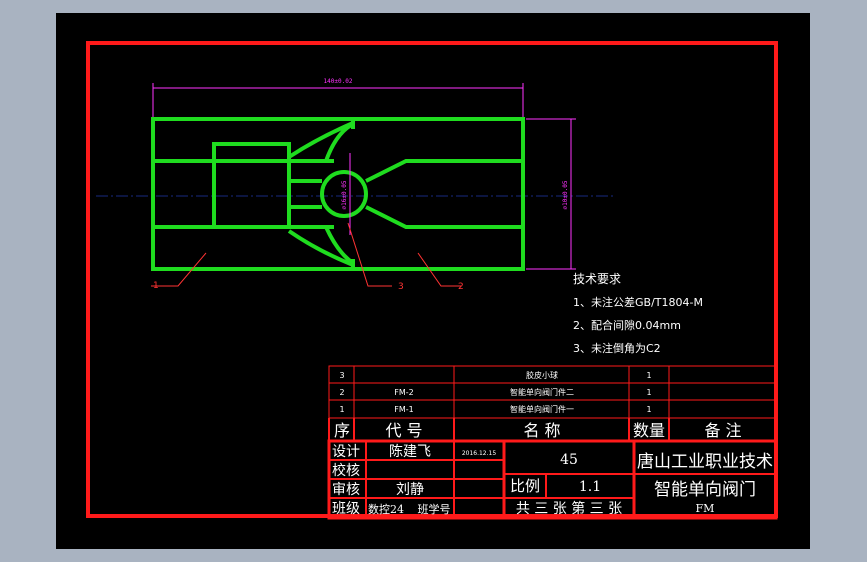  I want to click on valve-part-outline, so click(338, 194).